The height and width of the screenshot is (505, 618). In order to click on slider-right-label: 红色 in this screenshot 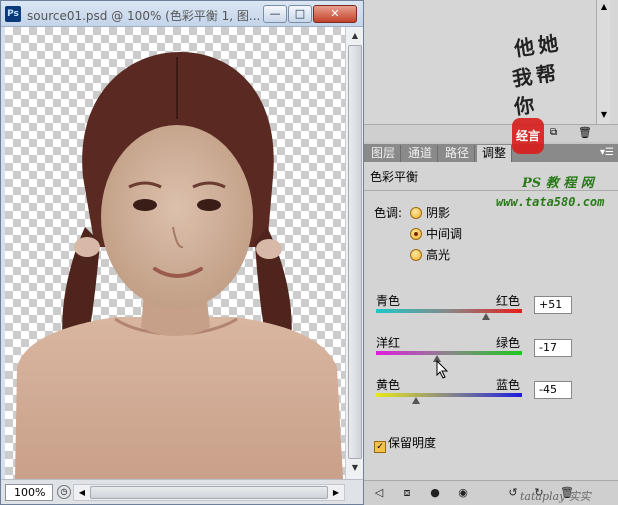, I will do `click(508, 301)`.